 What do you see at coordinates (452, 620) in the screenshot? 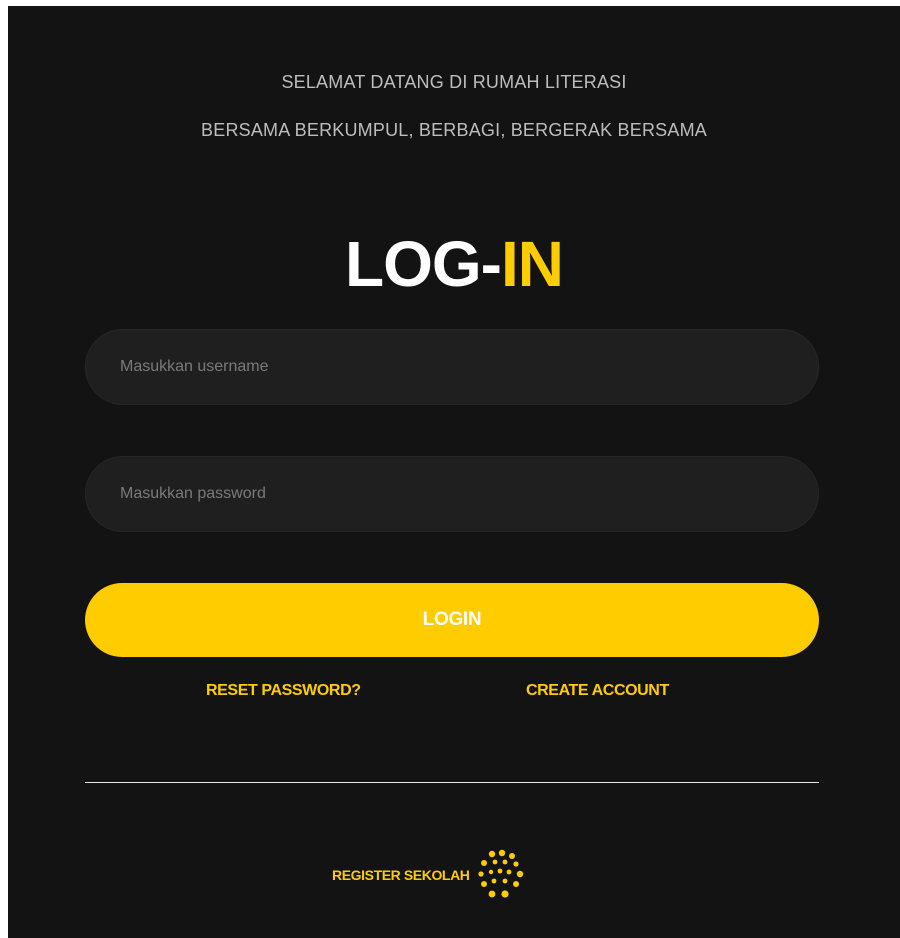
I see `login-button: LOGIN` at bounding box center [452, 620].